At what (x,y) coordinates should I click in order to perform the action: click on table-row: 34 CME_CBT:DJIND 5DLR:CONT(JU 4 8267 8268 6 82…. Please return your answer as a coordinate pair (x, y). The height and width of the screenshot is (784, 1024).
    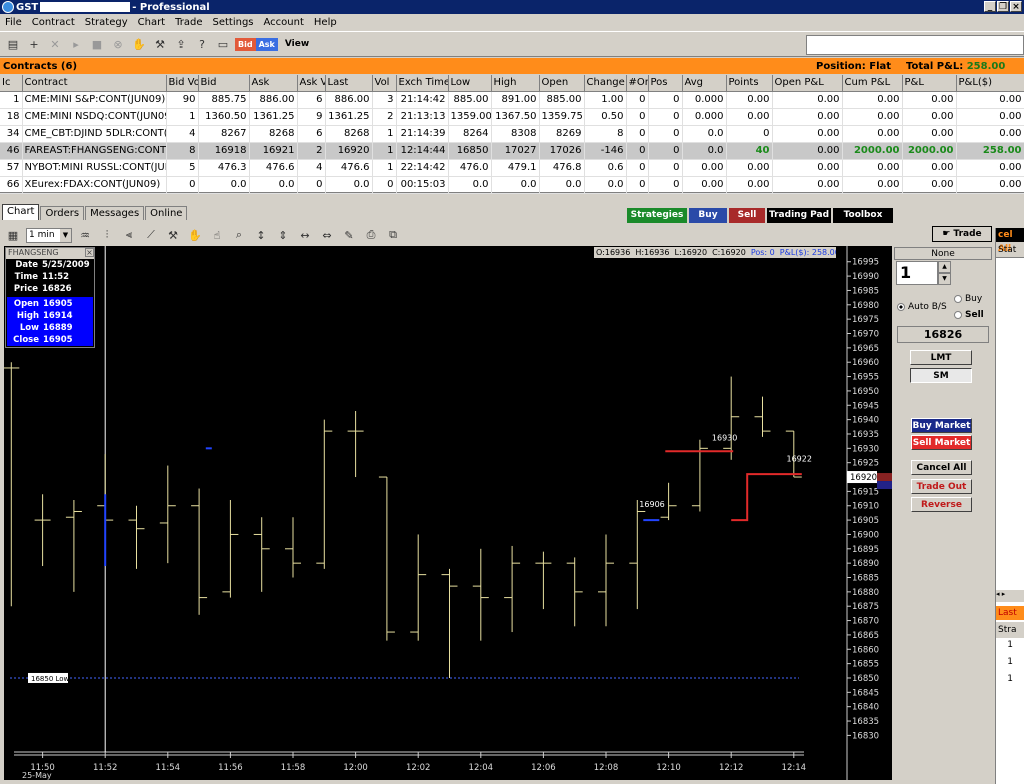
    Looking at the image, I should click on (512, 134).